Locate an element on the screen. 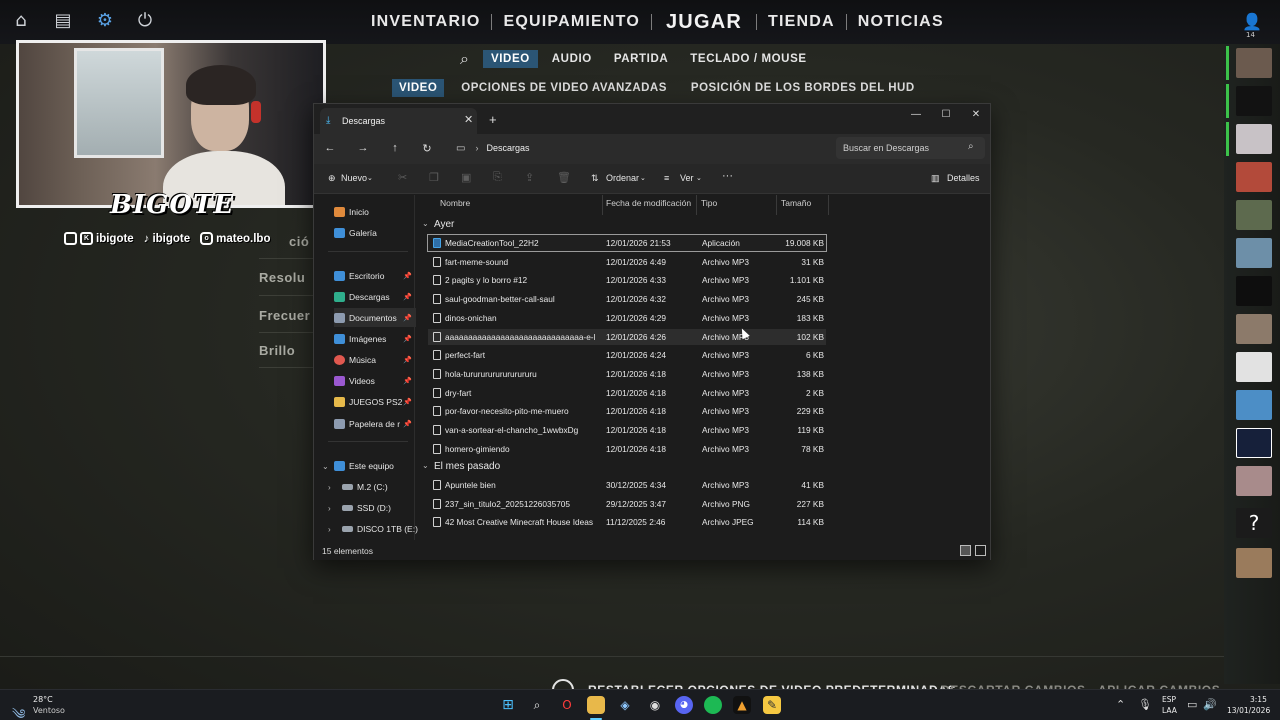 Image resolution: width=1280 pixels, height=720 pixels. paste-icon: ▣ is located at coordinates (466, 177).